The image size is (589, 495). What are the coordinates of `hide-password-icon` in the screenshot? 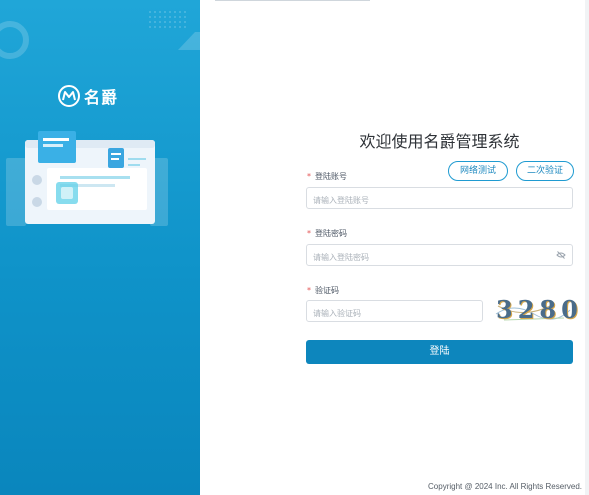 It's located at (561, 255).